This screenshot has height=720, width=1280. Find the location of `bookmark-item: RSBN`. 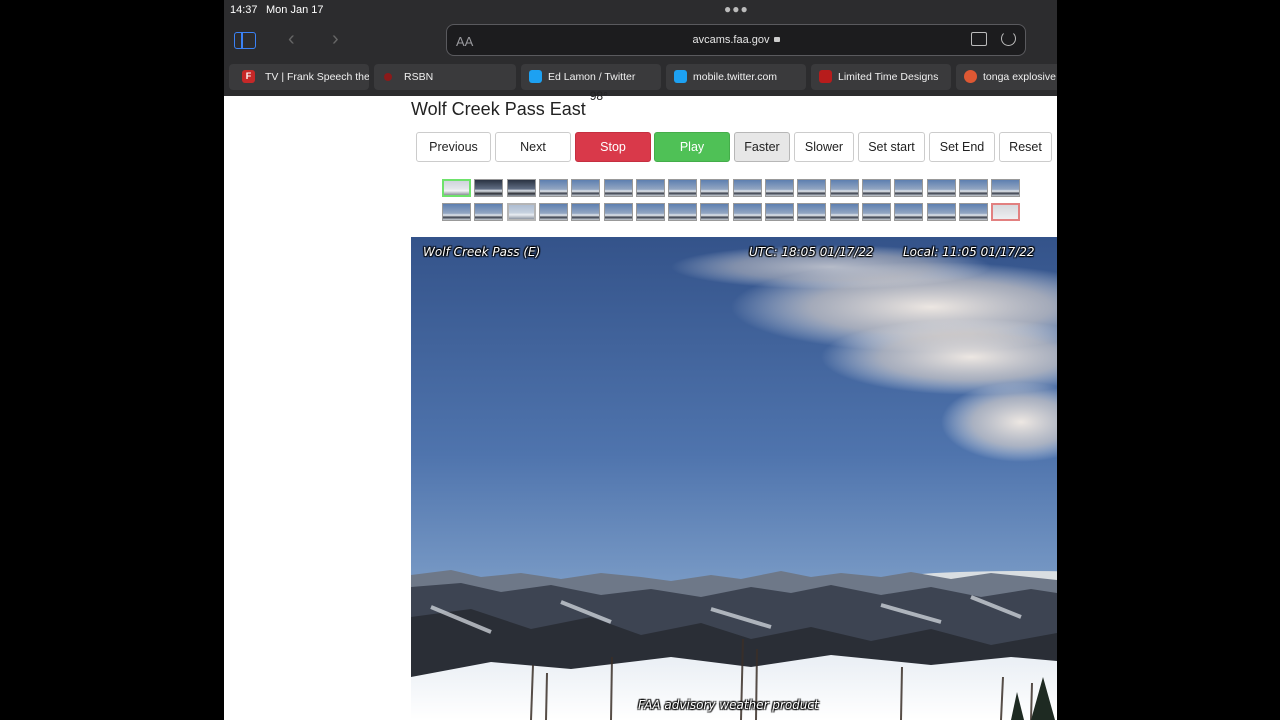

bookmark-item: RSBN is located at coordinates (445, 77).